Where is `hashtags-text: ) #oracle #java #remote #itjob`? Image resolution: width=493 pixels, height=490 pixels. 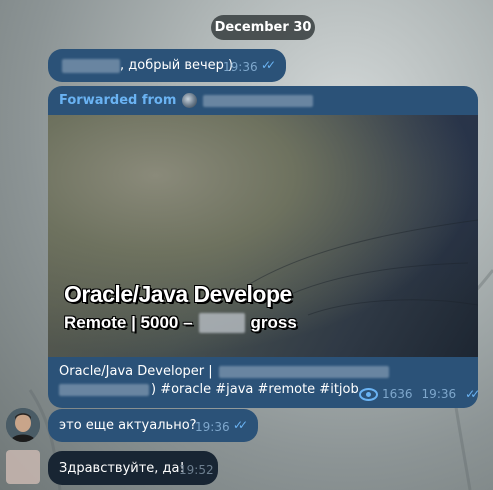
hashtags-text: ) #oracle #java #remote #itjob is located at coordinates (255, 389).